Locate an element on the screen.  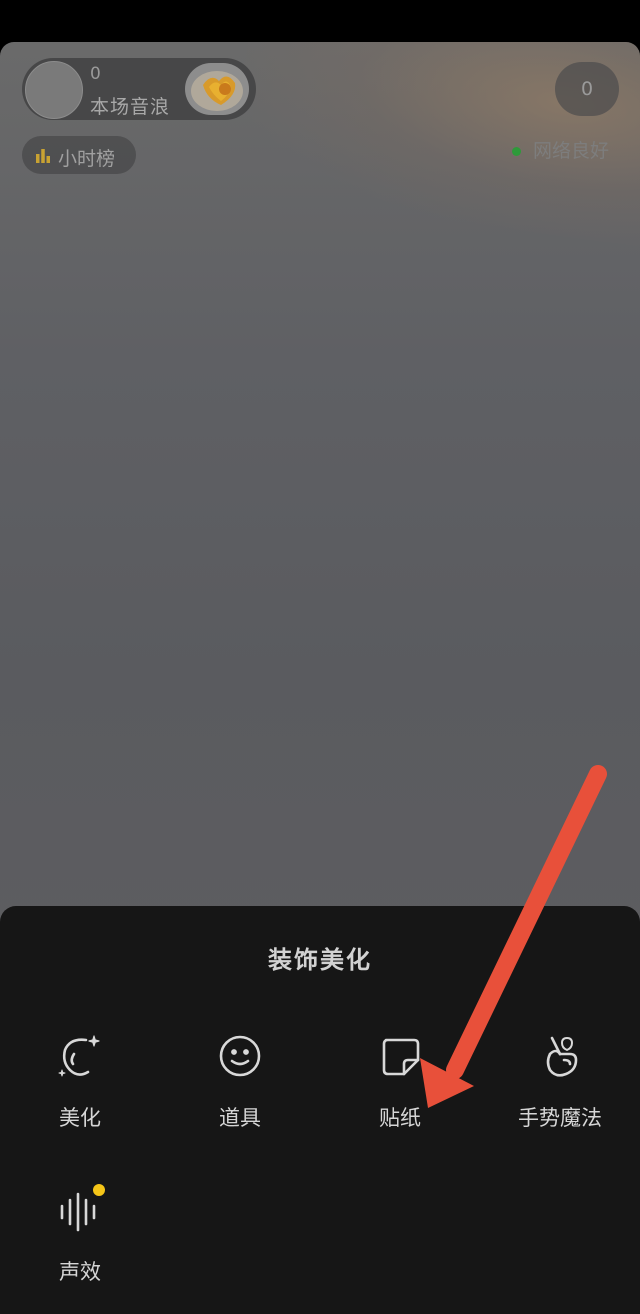
anchor-avatar is located at coordinates (54, 90).